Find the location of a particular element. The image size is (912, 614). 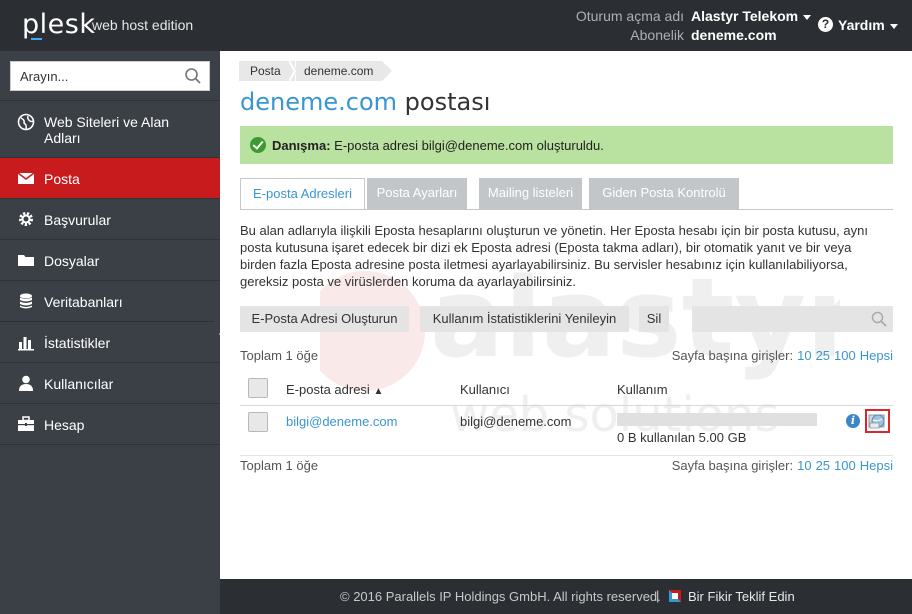

webmail-globe-graphic is located at coordinates (876, 421).